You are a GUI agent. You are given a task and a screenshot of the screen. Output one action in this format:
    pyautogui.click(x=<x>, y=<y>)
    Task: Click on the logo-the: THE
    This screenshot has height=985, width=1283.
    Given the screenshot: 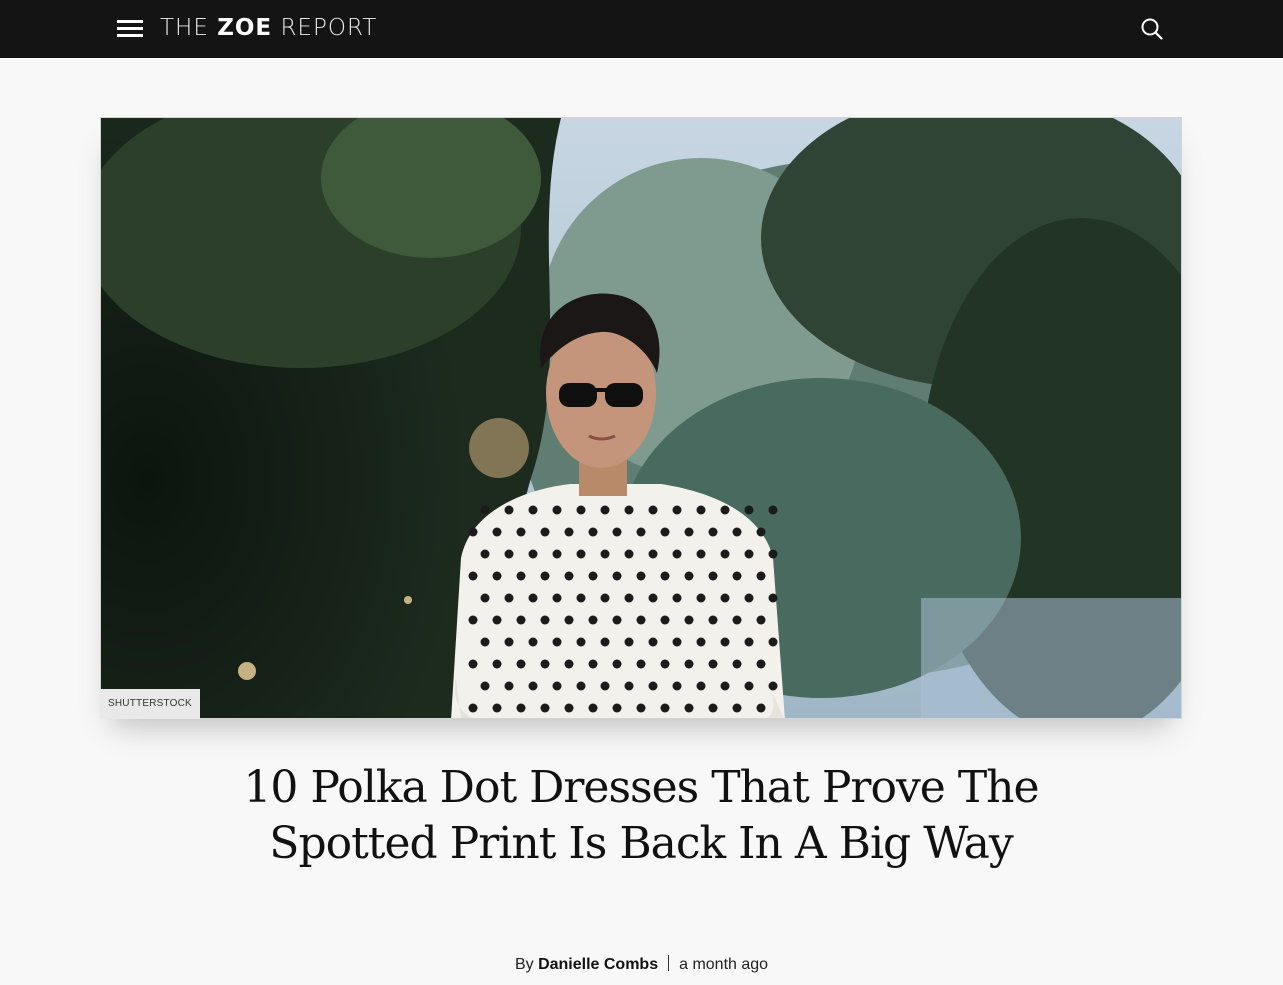 What is the action you would take?
    pyautogui.click(x=189, y=28)
    